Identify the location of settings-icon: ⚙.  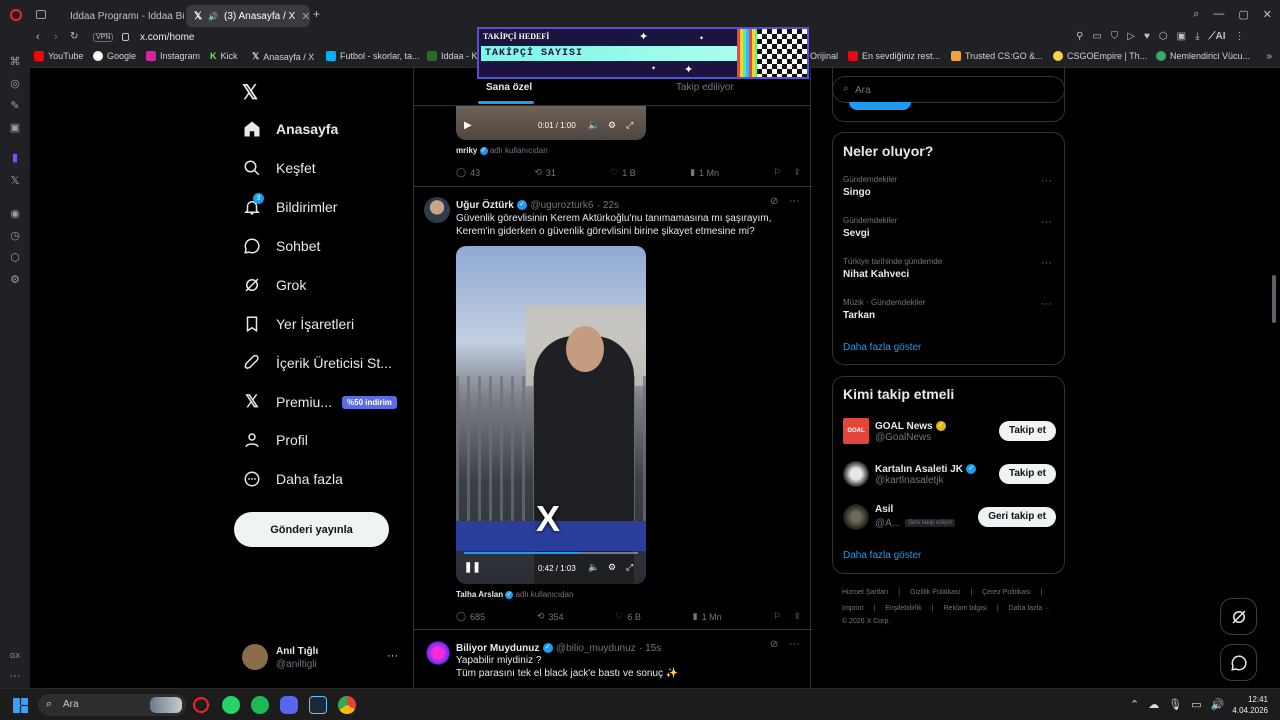
(612, 567).